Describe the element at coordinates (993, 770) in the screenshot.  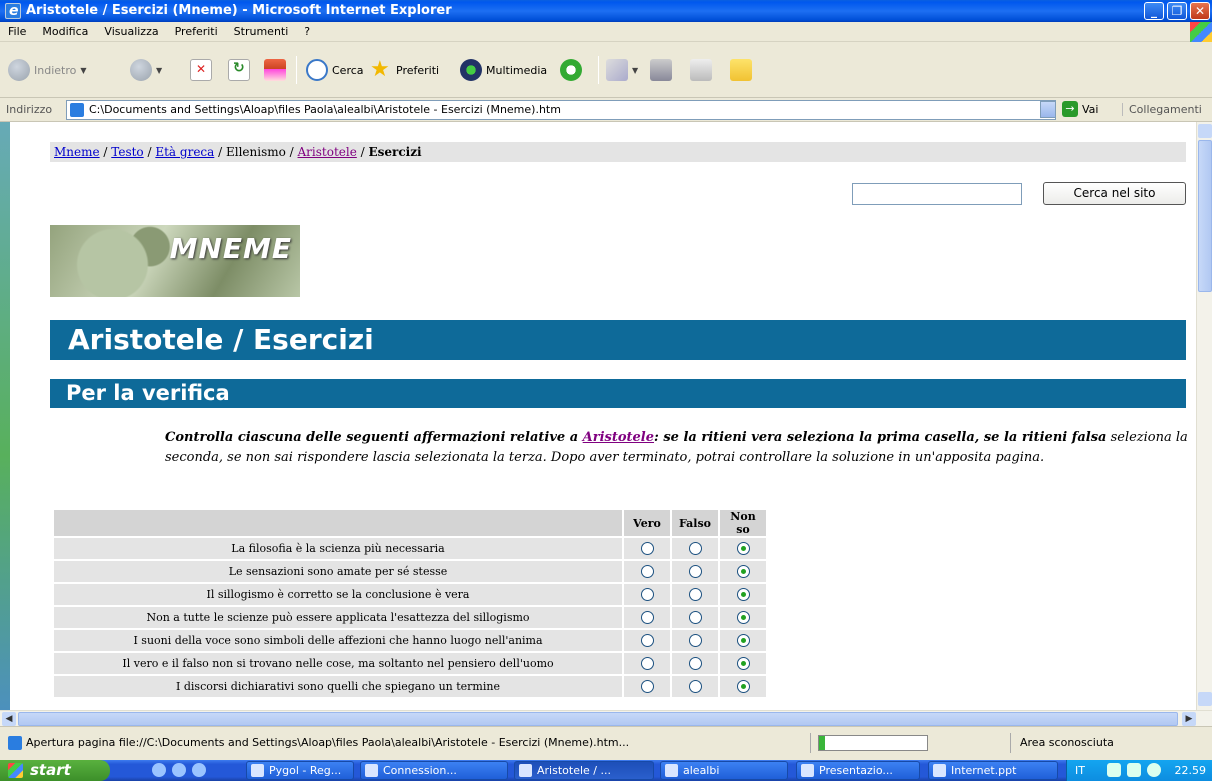
I see `task-internet-ppt: Internet.ppt` at that location.